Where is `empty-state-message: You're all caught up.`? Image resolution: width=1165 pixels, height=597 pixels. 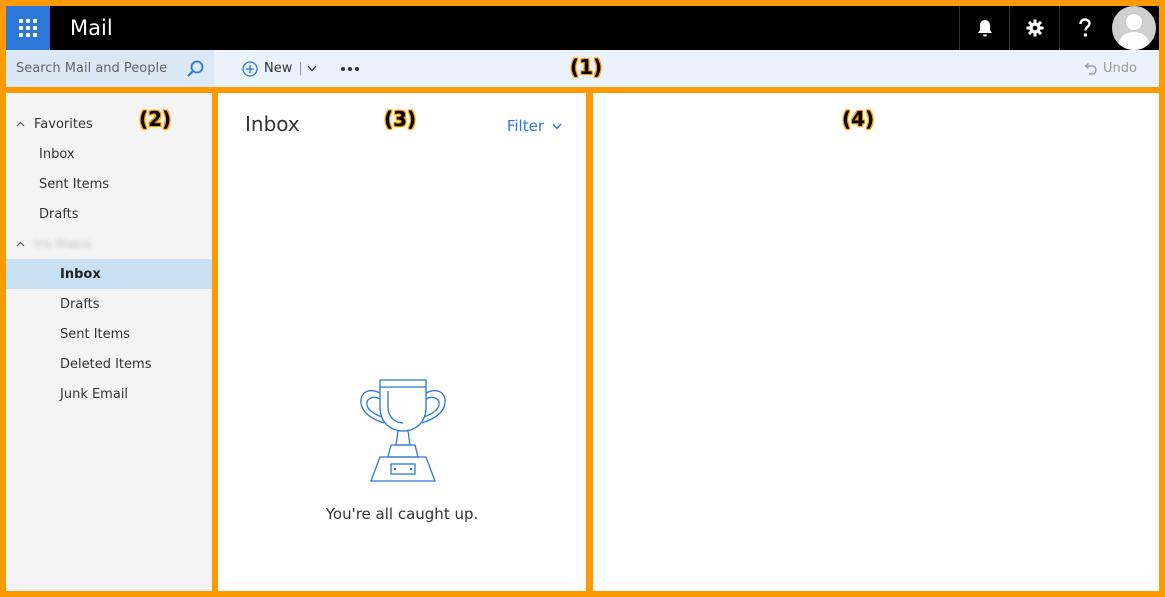
empty-state-message: You're all caught up. is located at coordinates (402, 514).